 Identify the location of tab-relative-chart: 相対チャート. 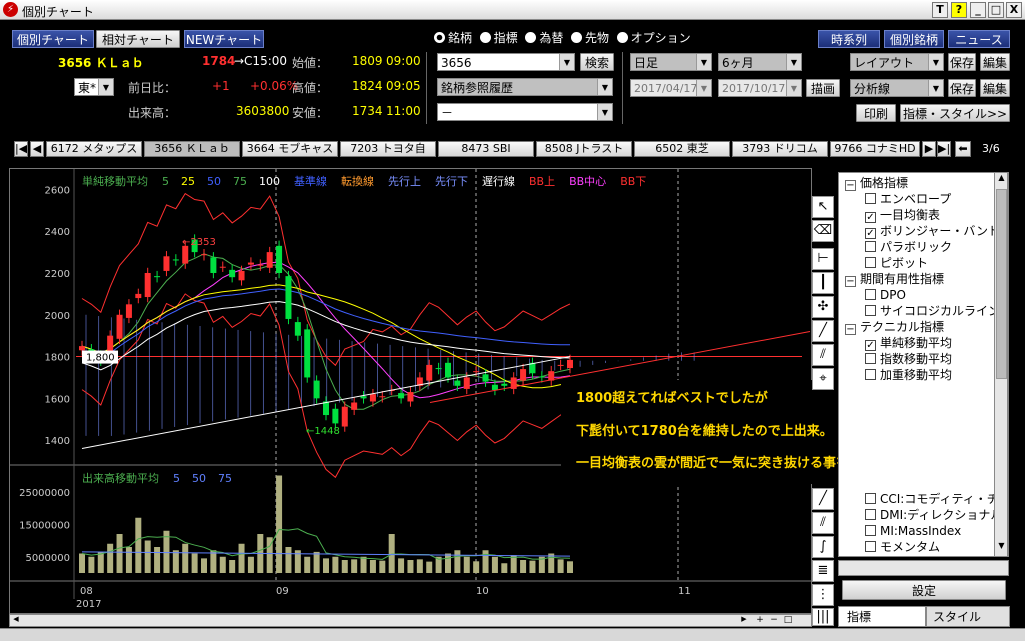
(138, 39).